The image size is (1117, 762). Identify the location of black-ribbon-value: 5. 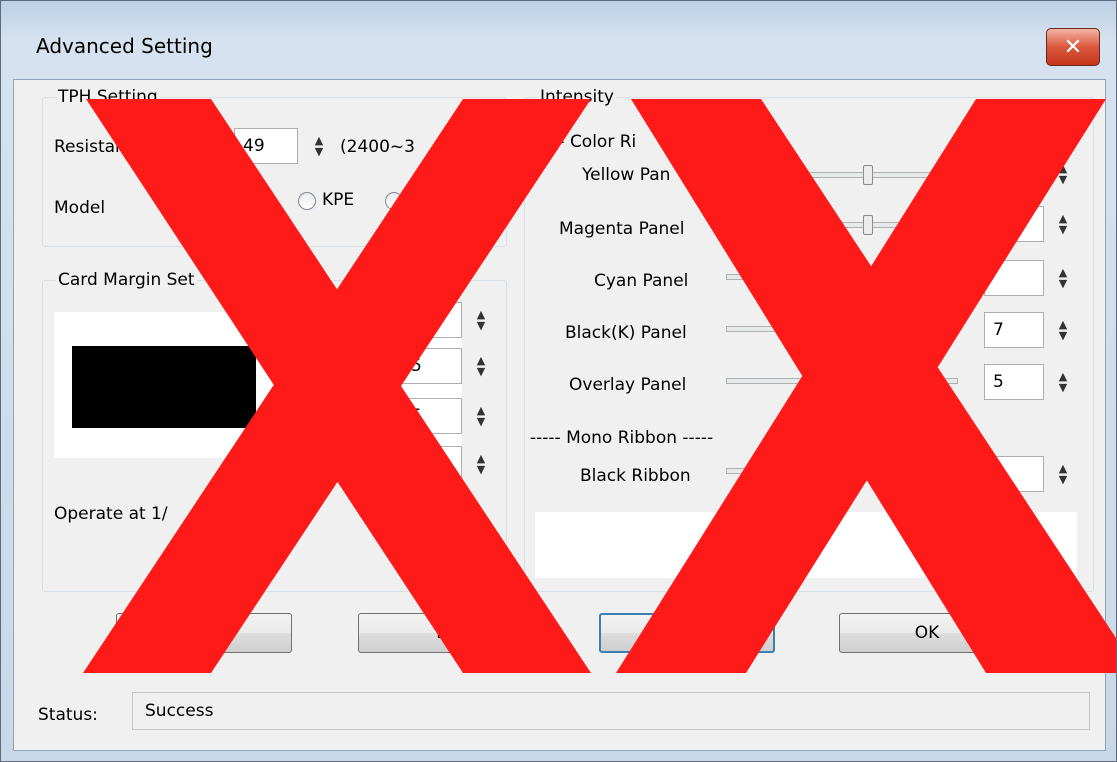
(1014, 474).